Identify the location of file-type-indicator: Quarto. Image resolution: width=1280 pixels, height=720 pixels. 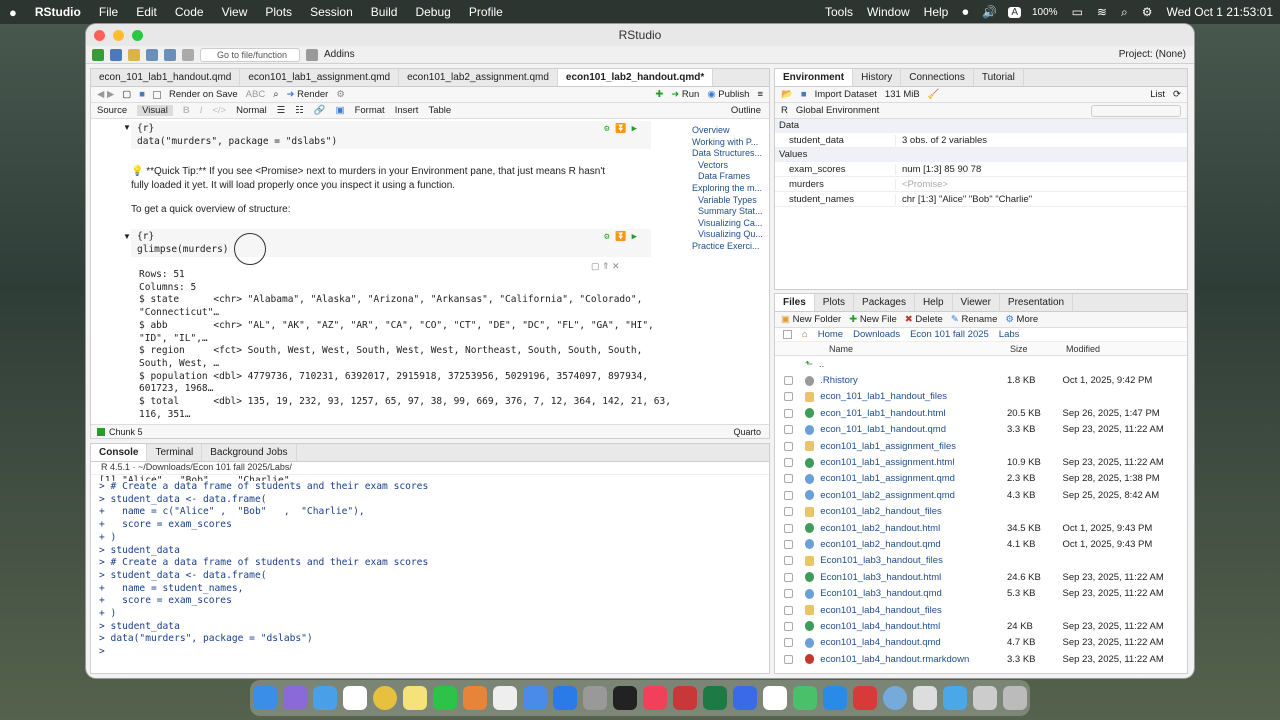
(747, 432).